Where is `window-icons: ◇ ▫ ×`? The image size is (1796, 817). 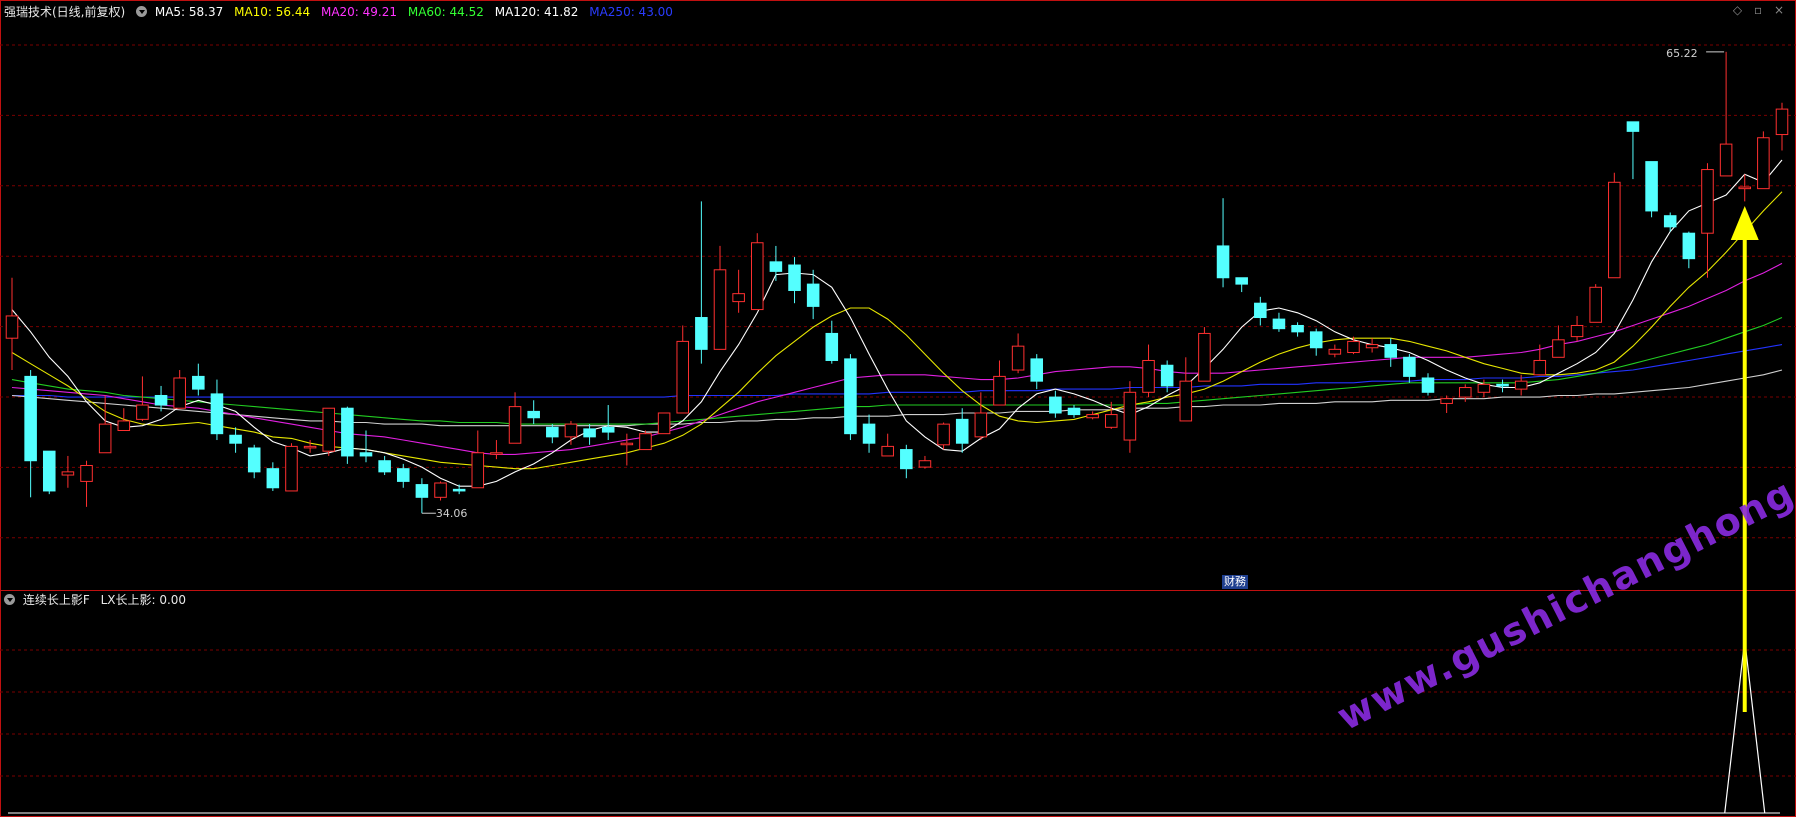
window-icons: ◇ ▫ × is located at coordinates (1754, 10).